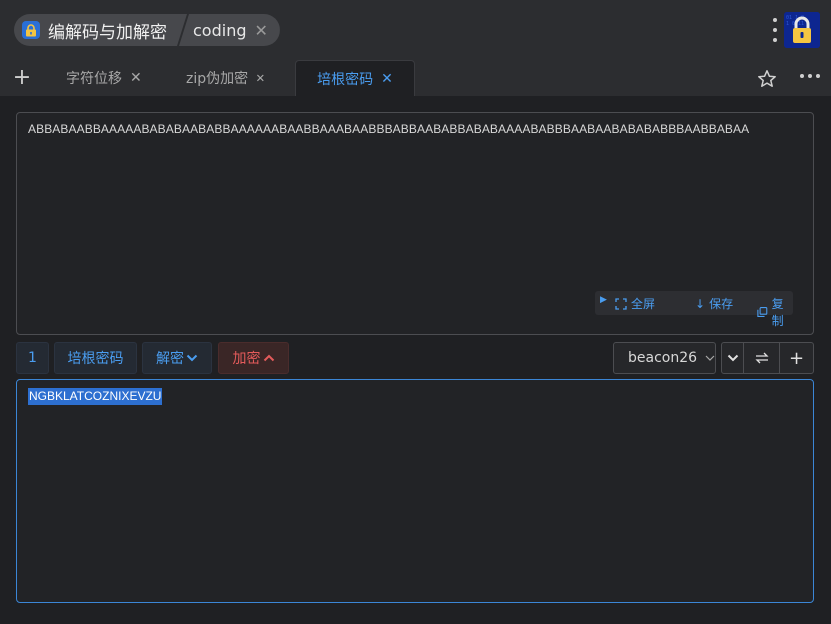 The height and width of the screenshot is (624, 831). I want to click on cipher-name-label: 培根密码, so click(95, 359).